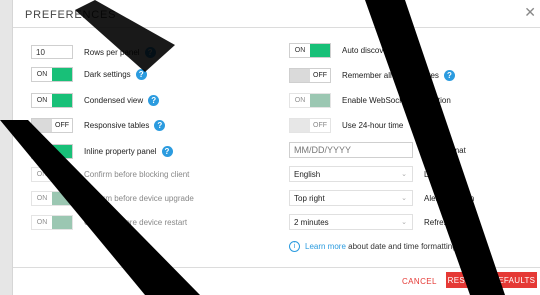 The width and height of the screenshot is (540, 295). What do you see at coordinates (442, 174) in the screenshot?
I see `language-label: Language` at bounding box center [442, 174].